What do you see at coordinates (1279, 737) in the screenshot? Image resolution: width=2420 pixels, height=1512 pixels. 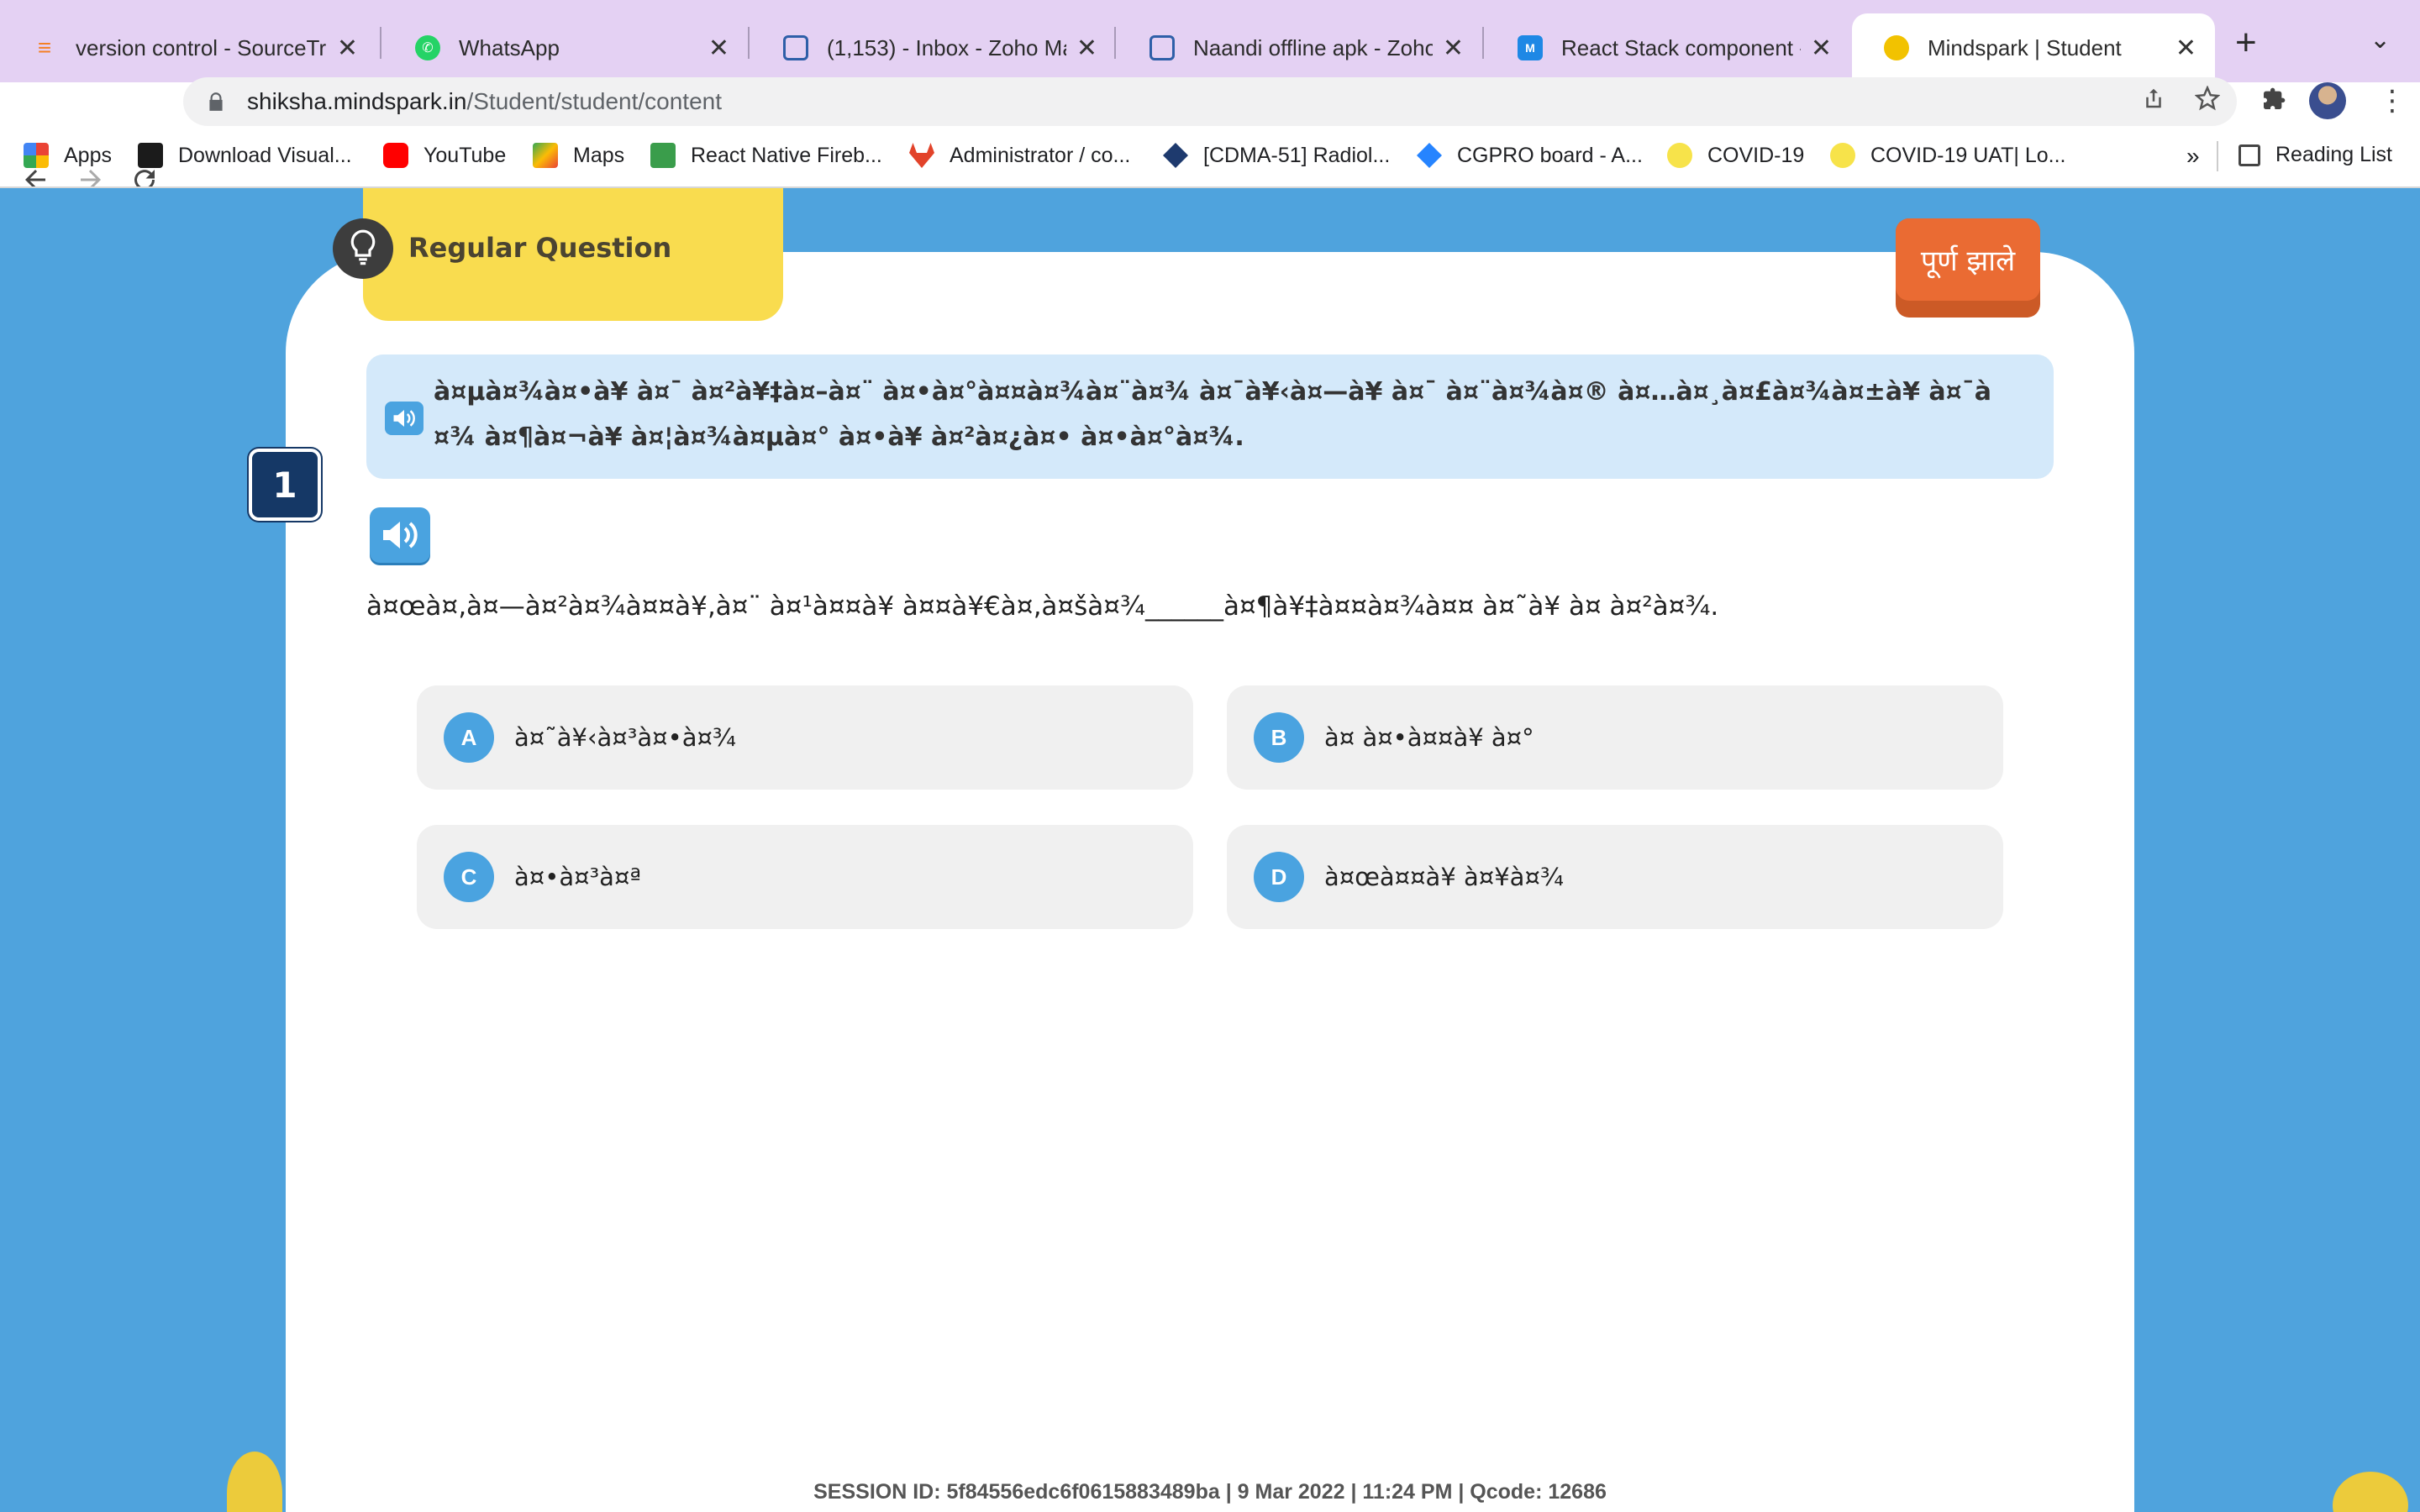 I see `option-letter: B` at bounding box center [1279, 737].